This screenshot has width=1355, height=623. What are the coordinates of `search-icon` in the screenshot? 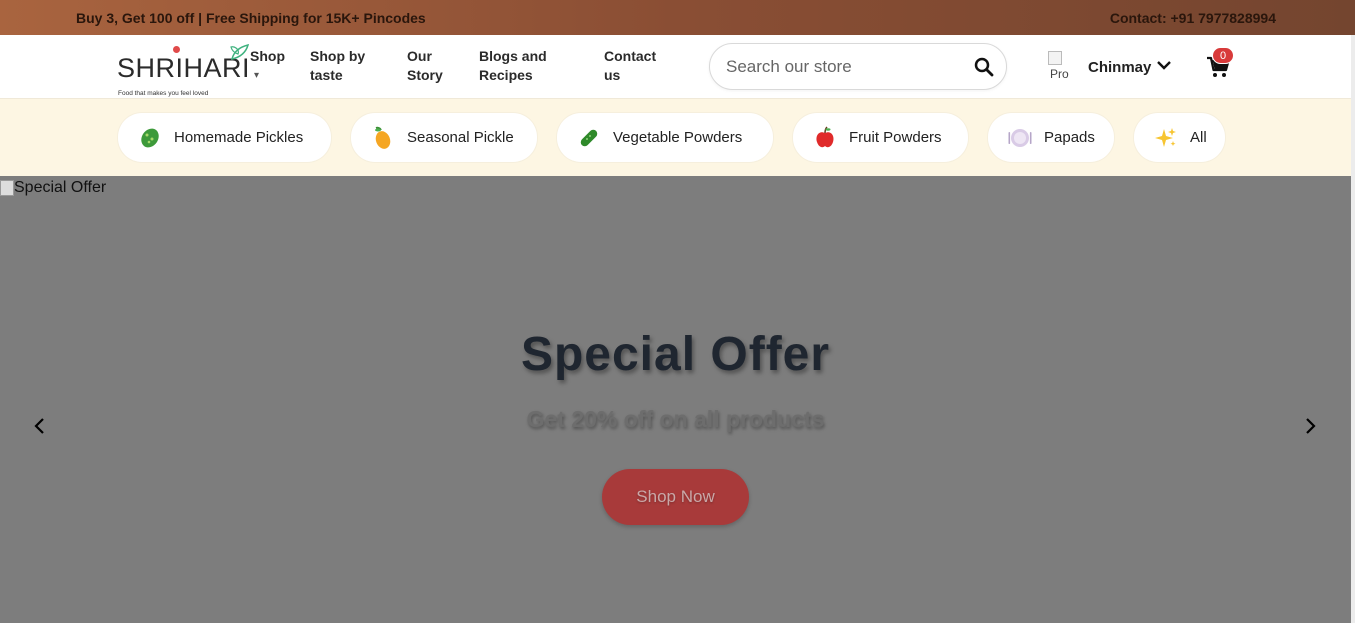 It's located at (984, 67).